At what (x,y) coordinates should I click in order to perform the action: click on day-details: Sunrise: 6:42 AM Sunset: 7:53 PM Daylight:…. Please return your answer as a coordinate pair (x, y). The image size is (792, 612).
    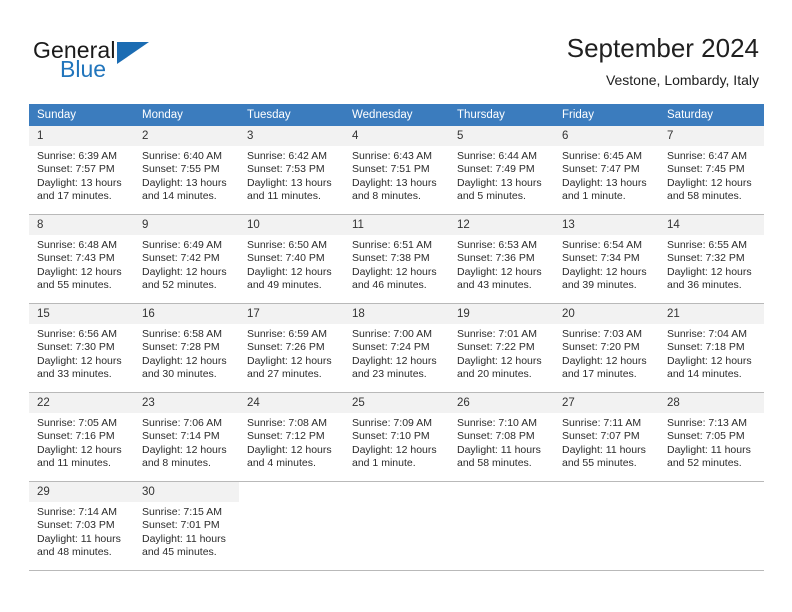
    Looking at the image, I should click on (291, 175).